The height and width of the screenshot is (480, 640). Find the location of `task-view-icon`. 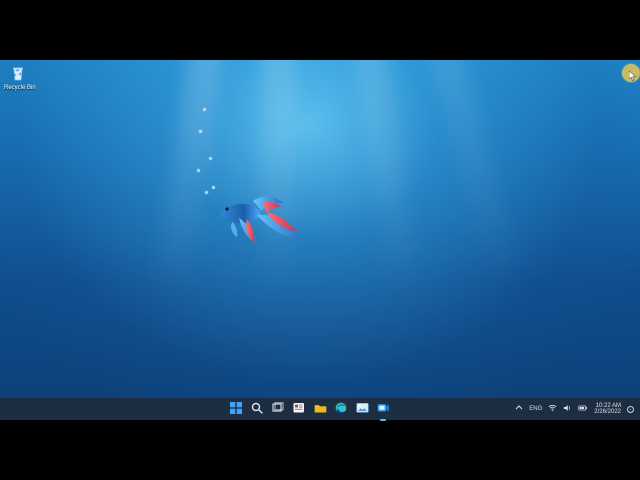

task-view-icon is located at coordinates (278, 410).